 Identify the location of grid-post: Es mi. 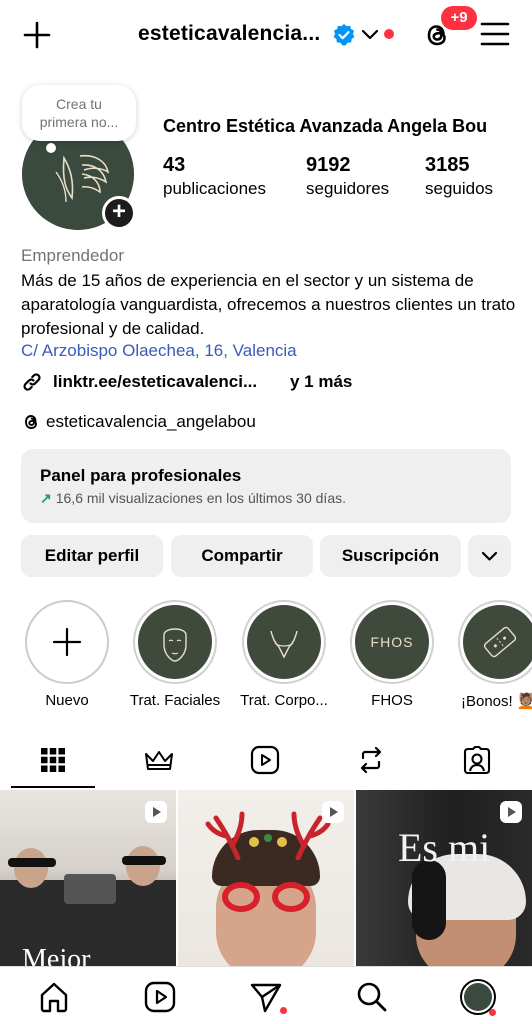
(444, 878).